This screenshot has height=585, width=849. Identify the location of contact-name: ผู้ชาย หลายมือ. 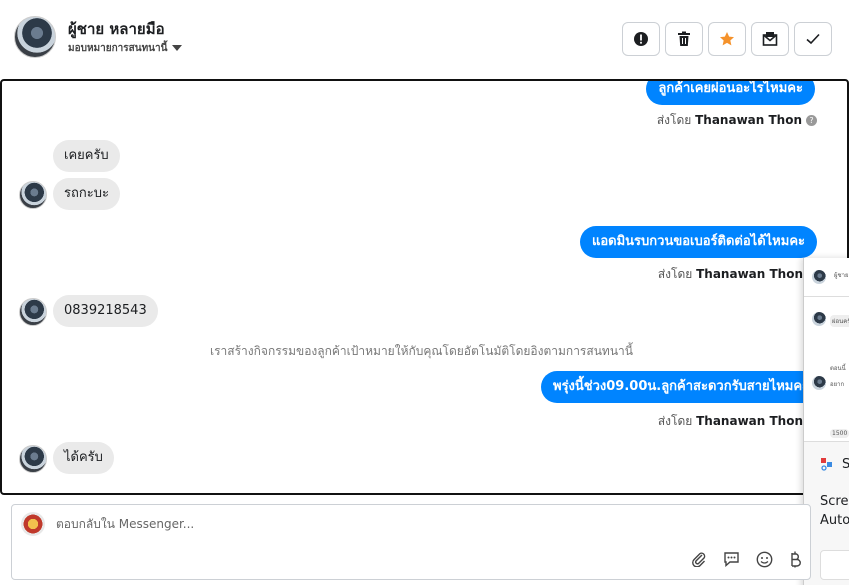
(116, 29).